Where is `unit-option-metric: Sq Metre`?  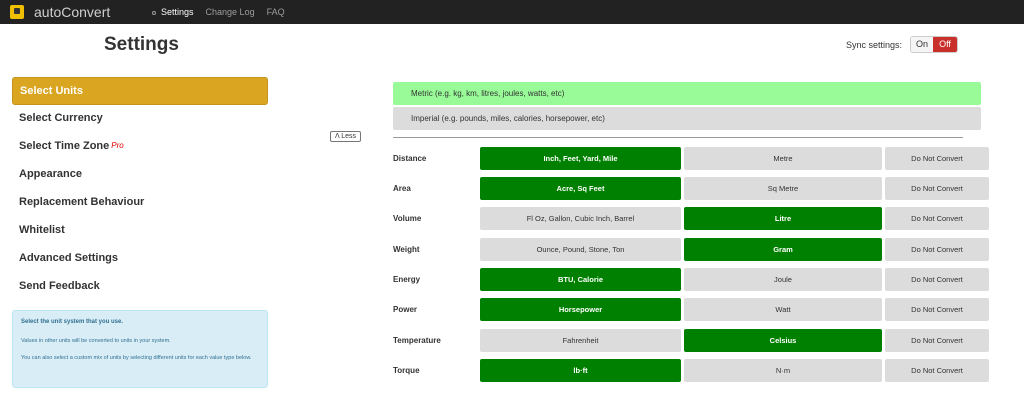 unit-option-metric: Sq Metre is located at coordinates (783, 188).